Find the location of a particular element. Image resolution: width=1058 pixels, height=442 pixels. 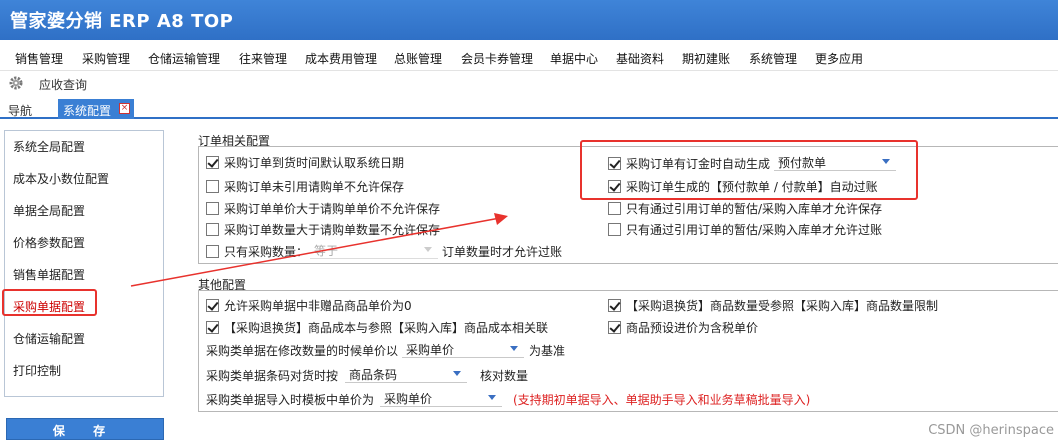

gear-icon is located at coordinates (16, 83).